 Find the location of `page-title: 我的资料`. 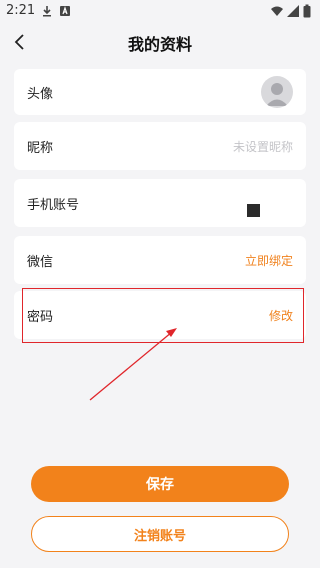

page-title: 我的资料 is located at coordinates (159, 44).